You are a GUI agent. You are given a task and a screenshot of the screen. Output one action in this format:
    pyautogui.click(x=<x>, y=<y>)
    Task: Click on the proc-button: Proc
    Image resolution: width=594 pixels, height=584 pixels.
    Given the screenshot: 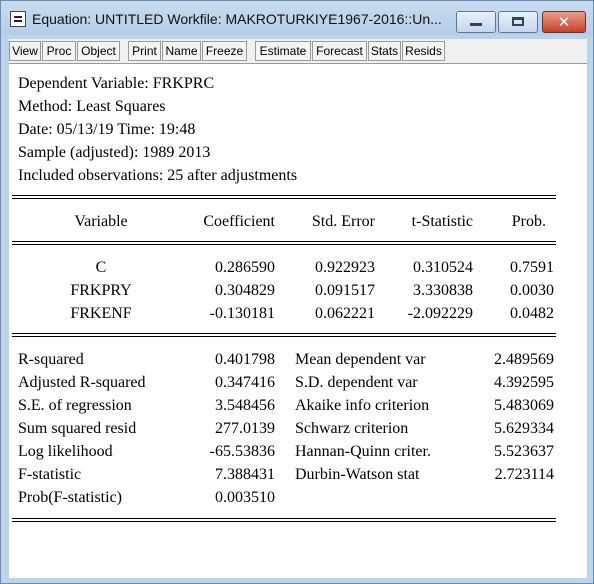 What is the action you would take?
    pyautogui.click(x=59, y=51)
    